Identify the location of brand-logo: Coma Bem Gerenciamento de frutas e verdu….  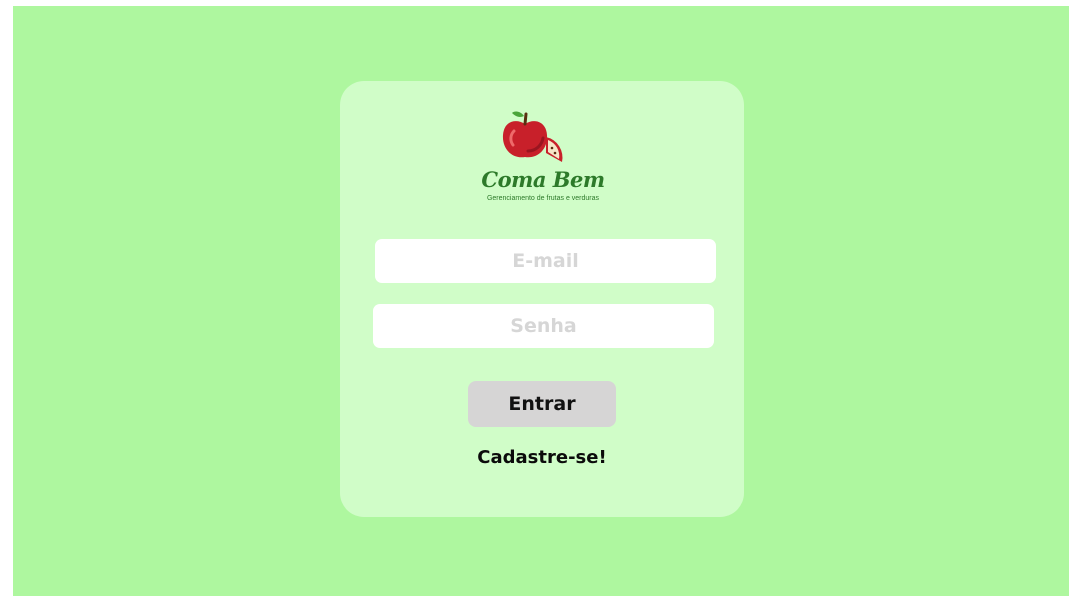
(543, 159).